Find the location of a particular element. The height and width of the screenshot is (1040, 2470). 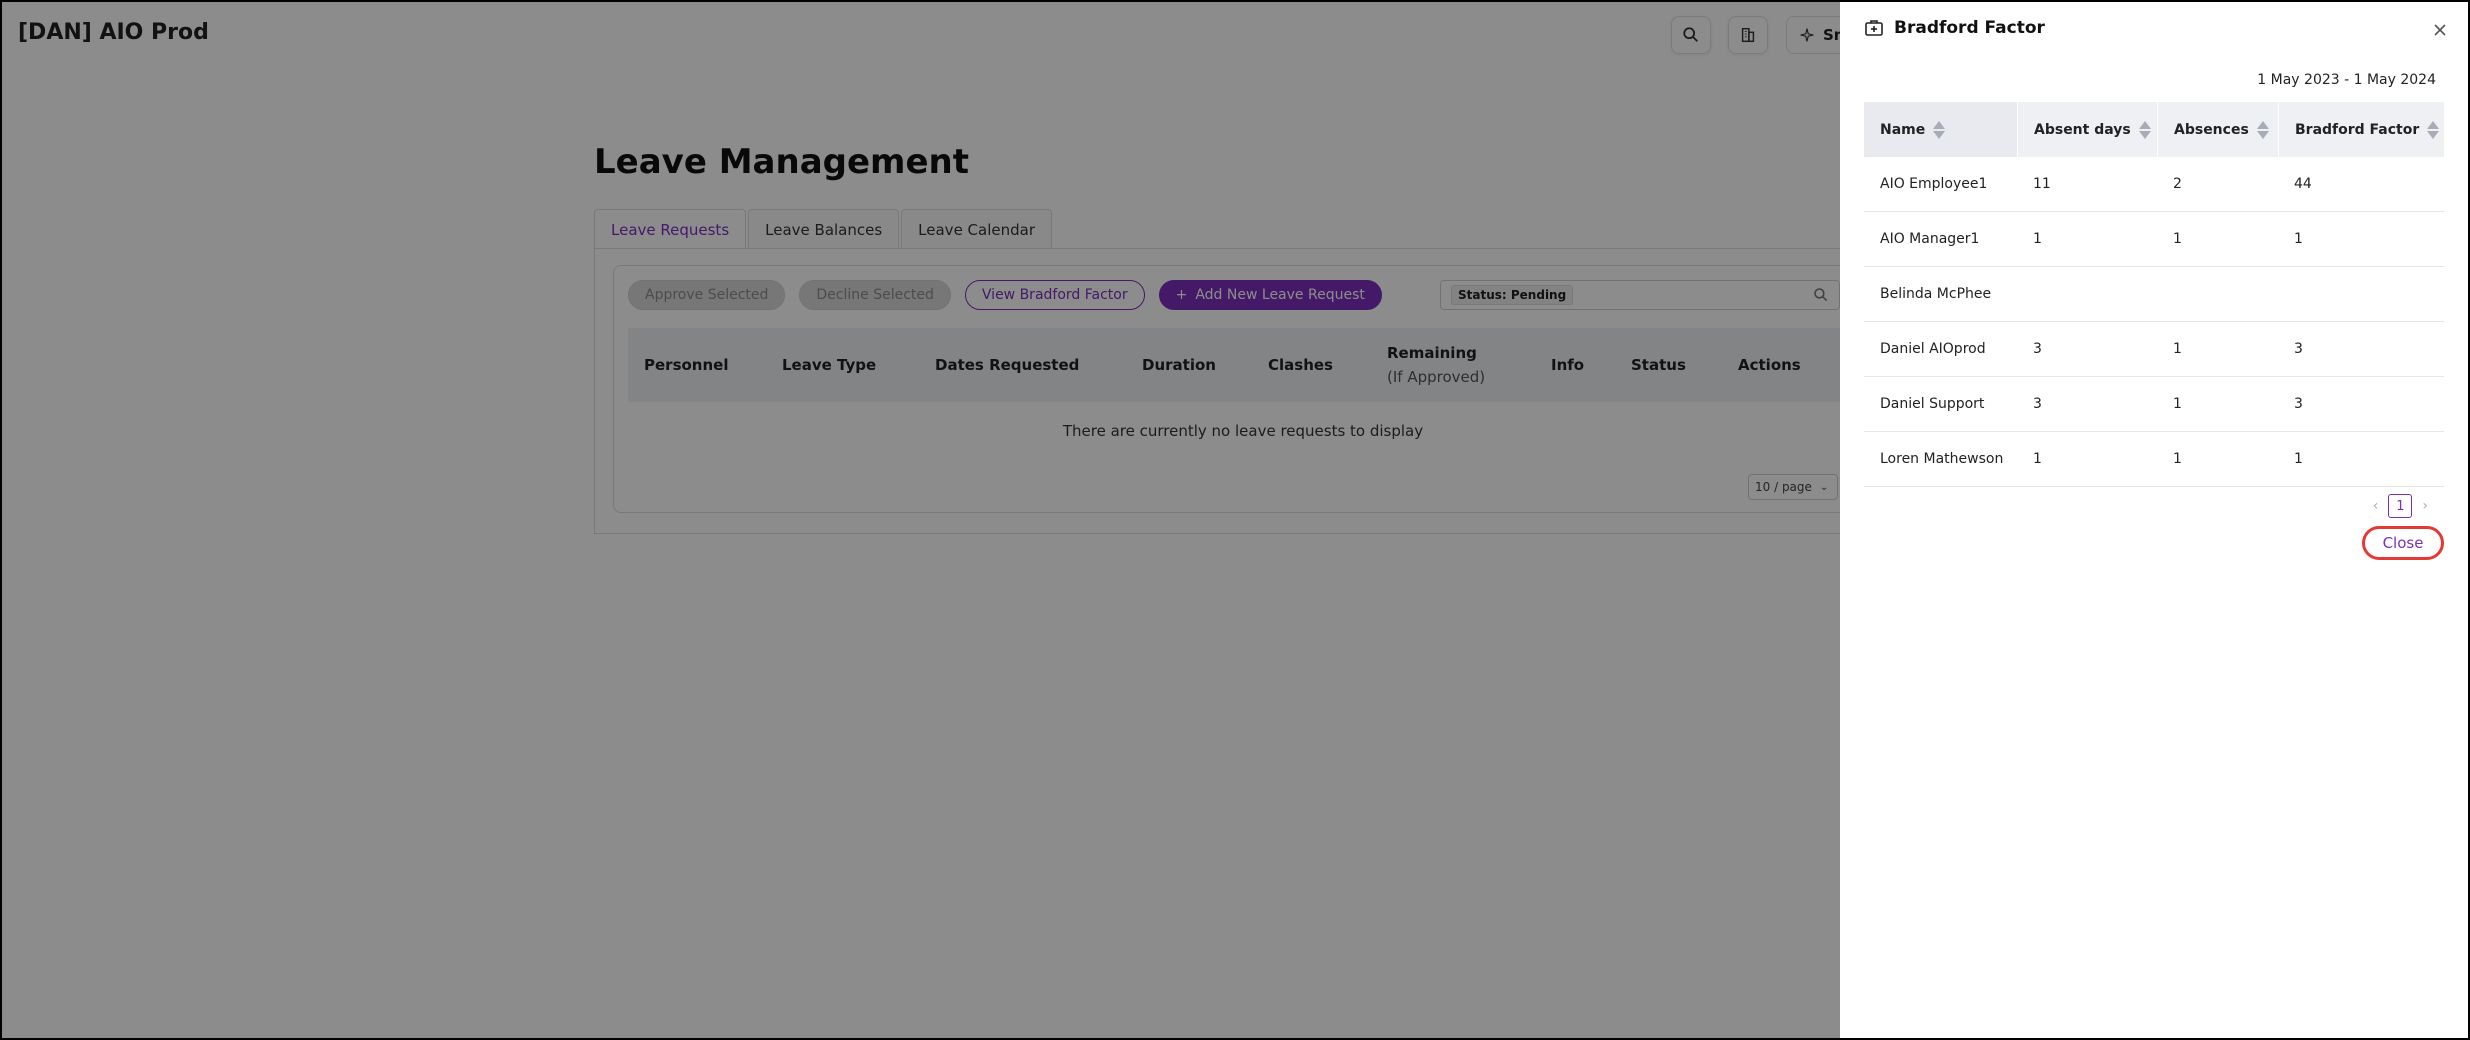

column-name: Name is located at coordinates (1940, 129).